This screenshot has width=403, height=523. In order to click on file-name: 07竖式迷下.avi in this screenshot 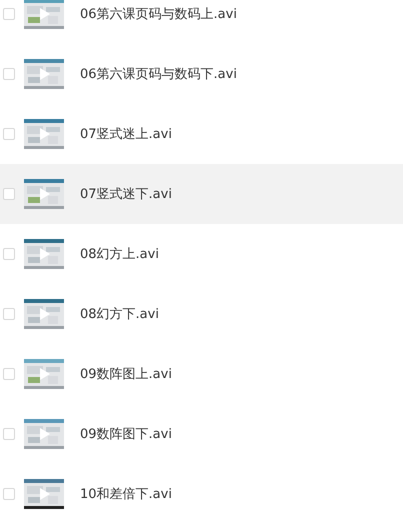, I will do `click(126, 194)`.